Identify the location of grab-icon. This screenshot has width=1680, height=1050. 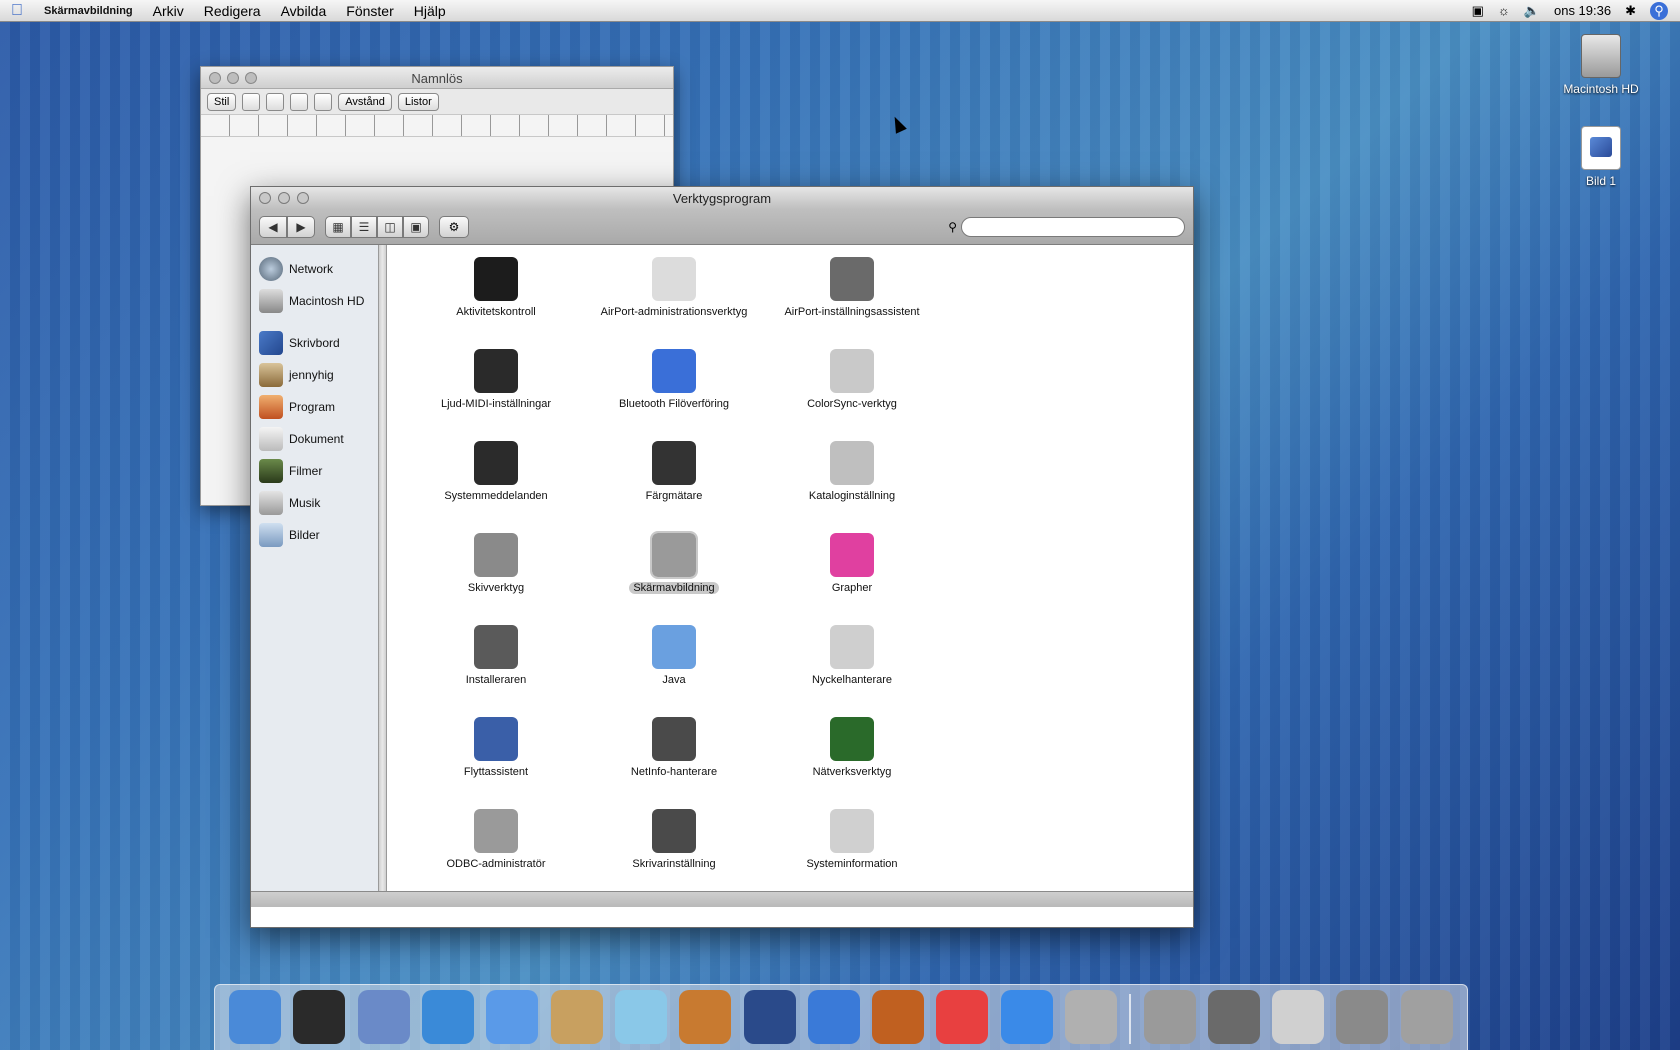
(1169, 1017).